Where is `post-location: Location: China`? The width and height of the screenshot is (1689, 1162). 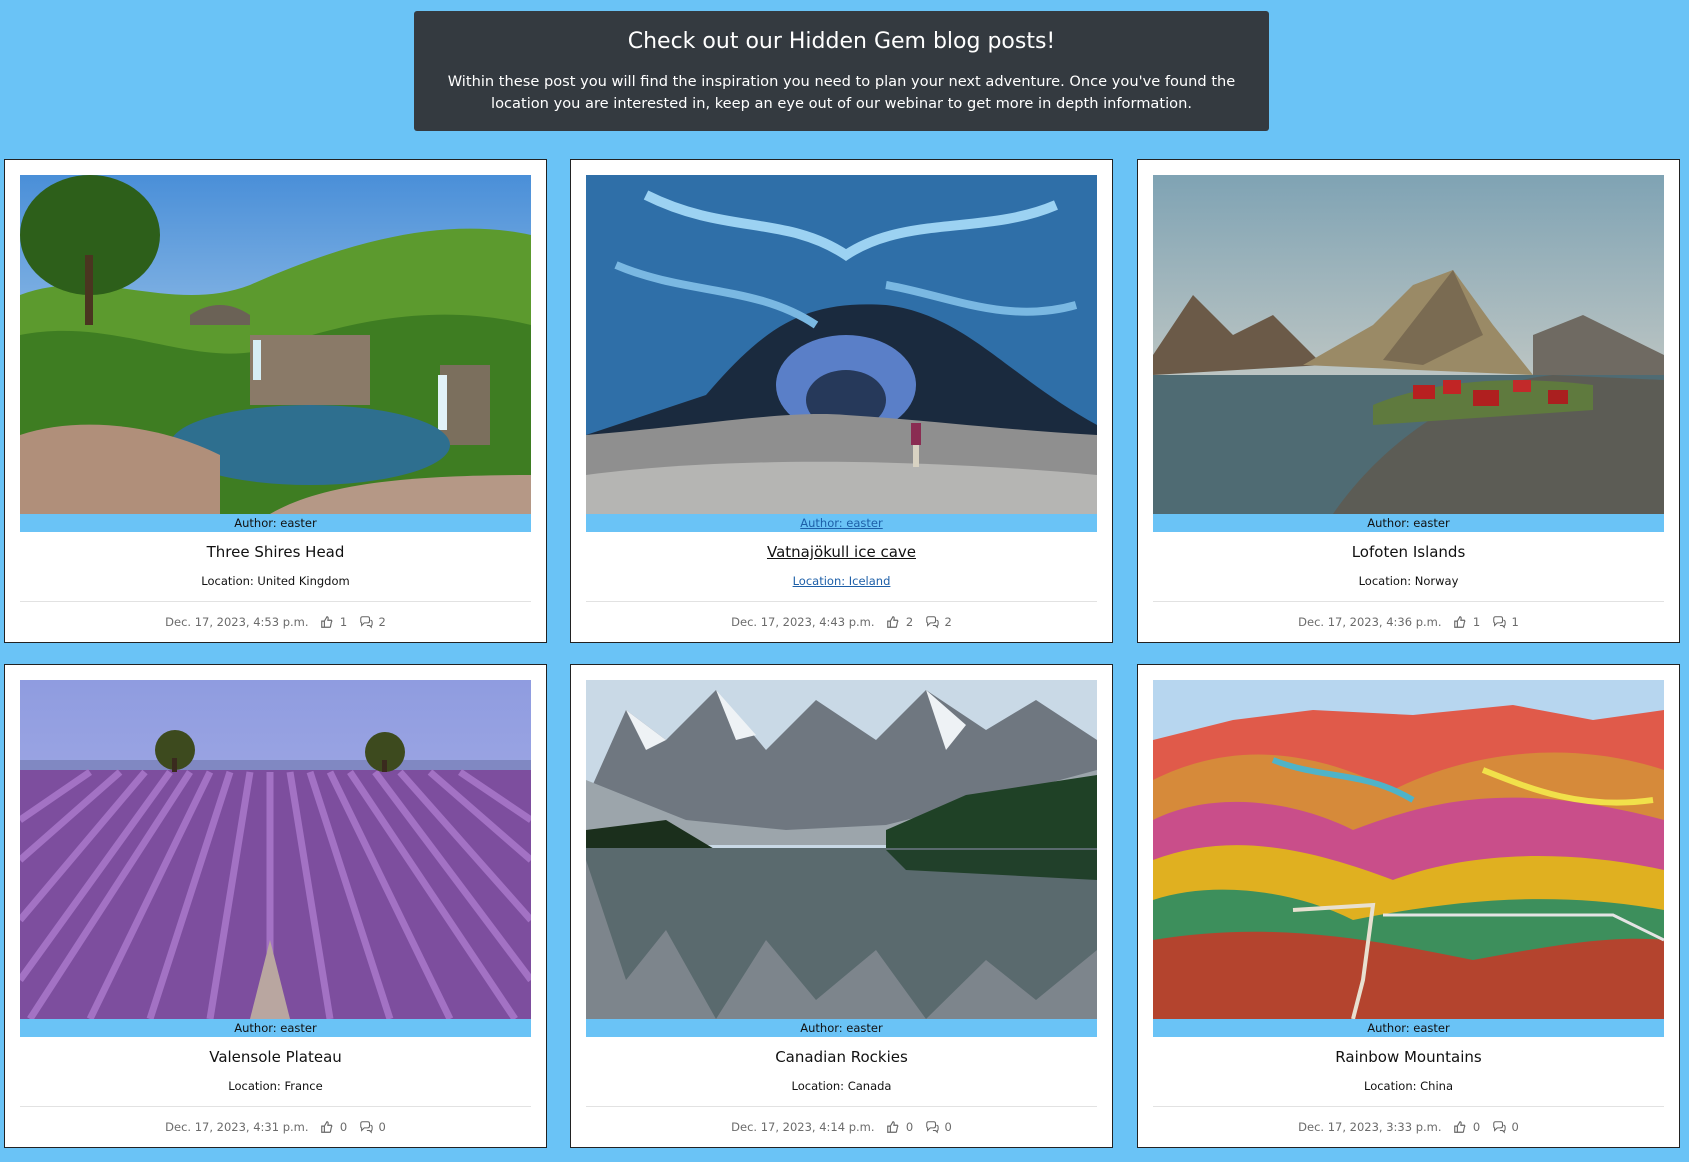
post-location: Location: China is located at coordinates (1408, 1086).